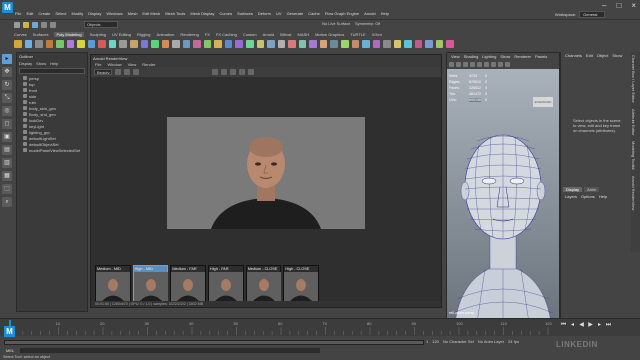 The image size is (640, 360). I want to click on viewport-menu-item: View, so click(455, 56).